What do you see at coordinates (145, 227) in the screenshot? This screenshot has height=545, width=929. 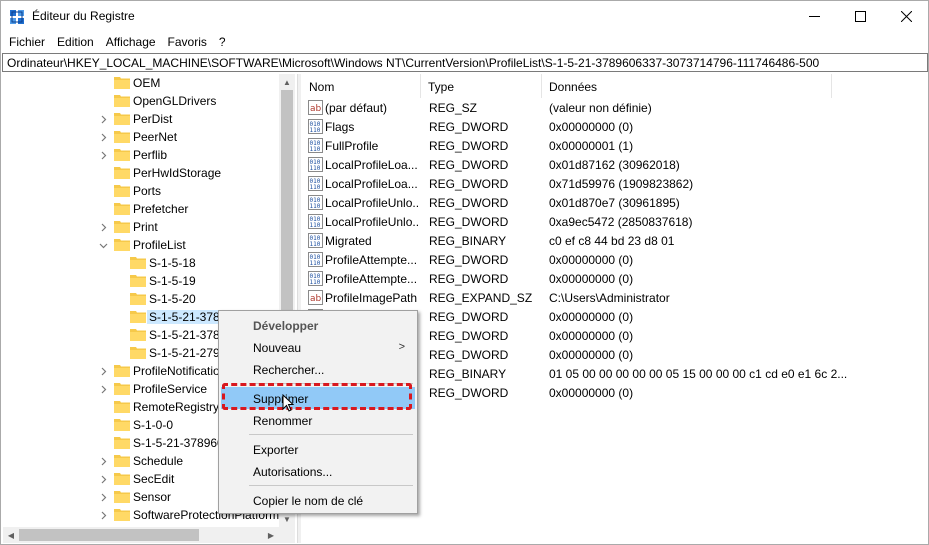 I see `tree-item-label: Print` at bounding box center [145, 227].